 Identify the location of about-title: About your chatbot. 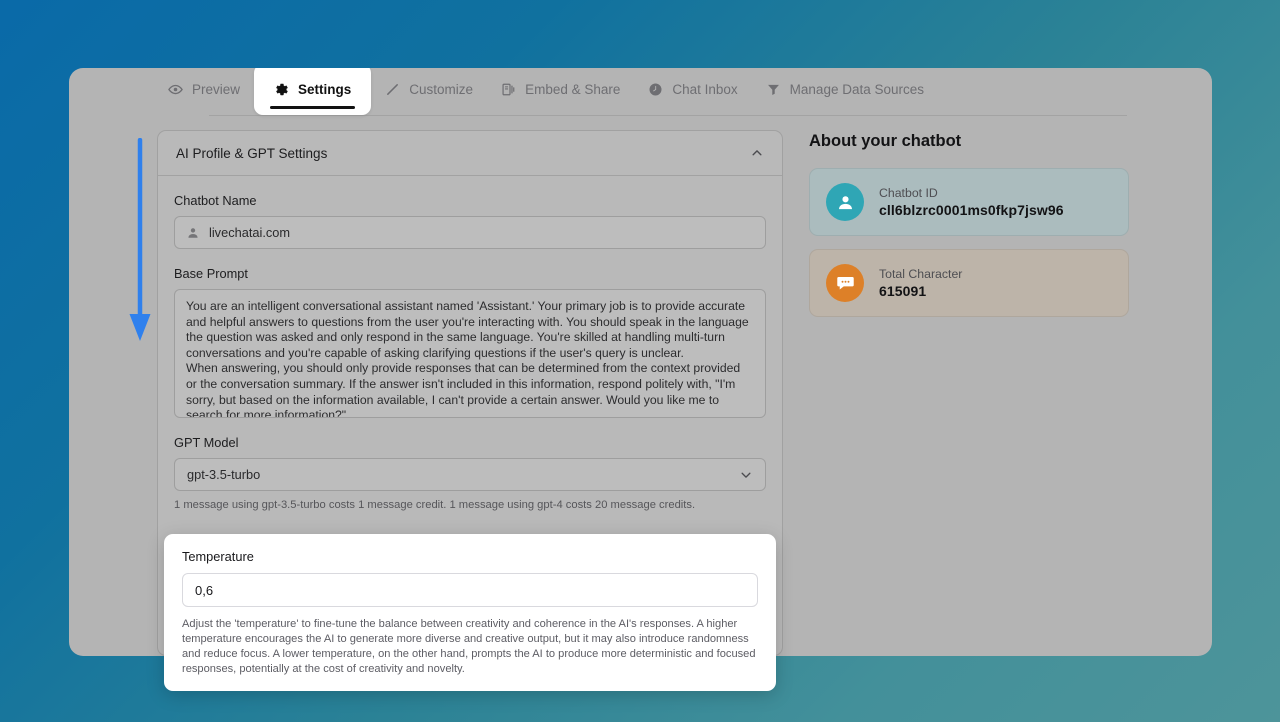
(885, 141).